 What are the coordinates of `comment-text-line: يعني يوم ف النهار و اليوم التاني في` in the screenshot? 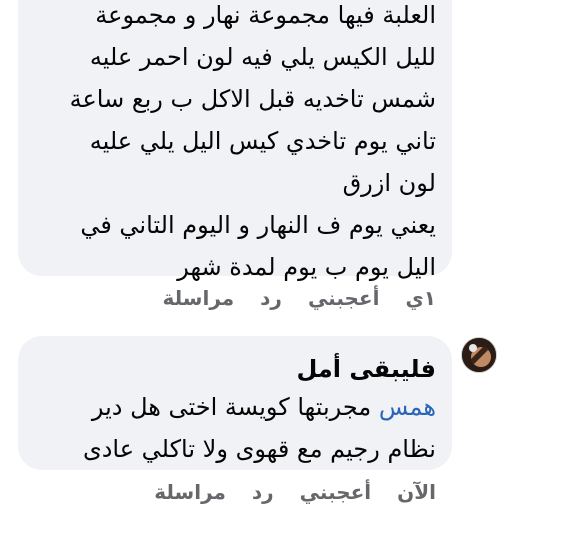 It's located at (258, 225).